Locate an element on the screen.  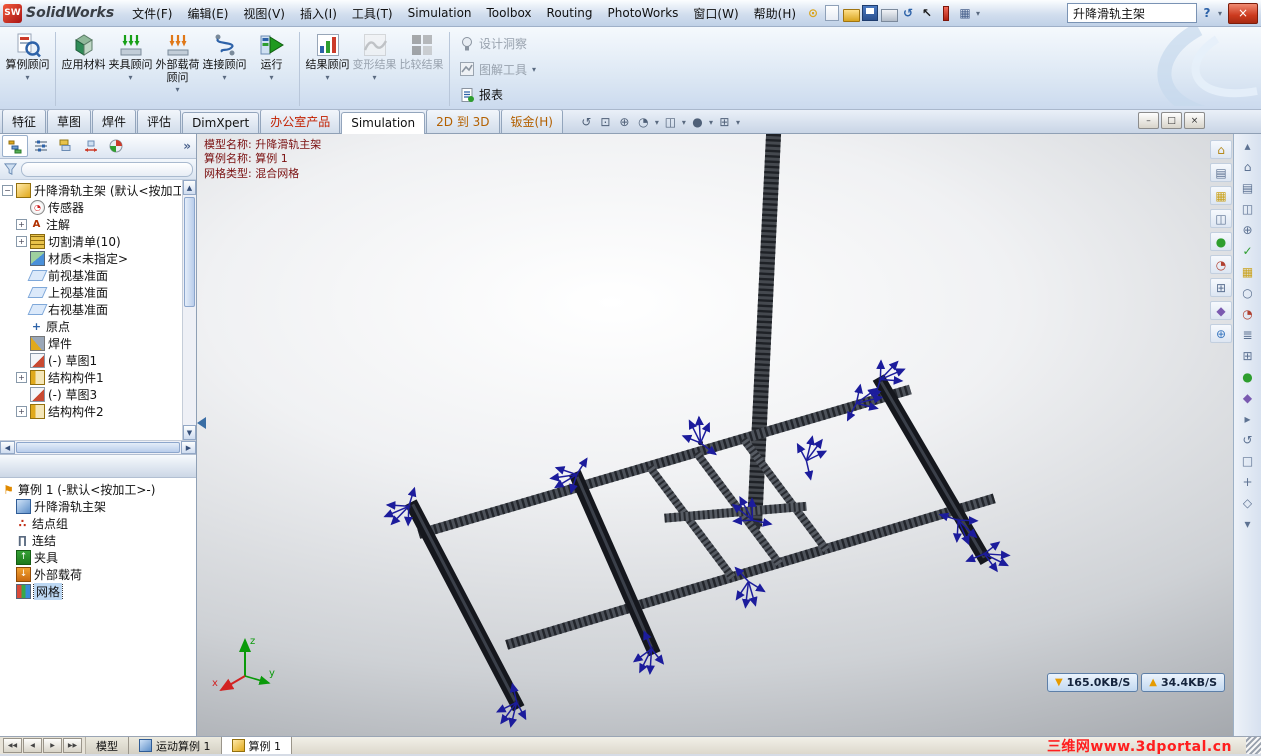
palette-icon is located at coordinates (1247, 271).